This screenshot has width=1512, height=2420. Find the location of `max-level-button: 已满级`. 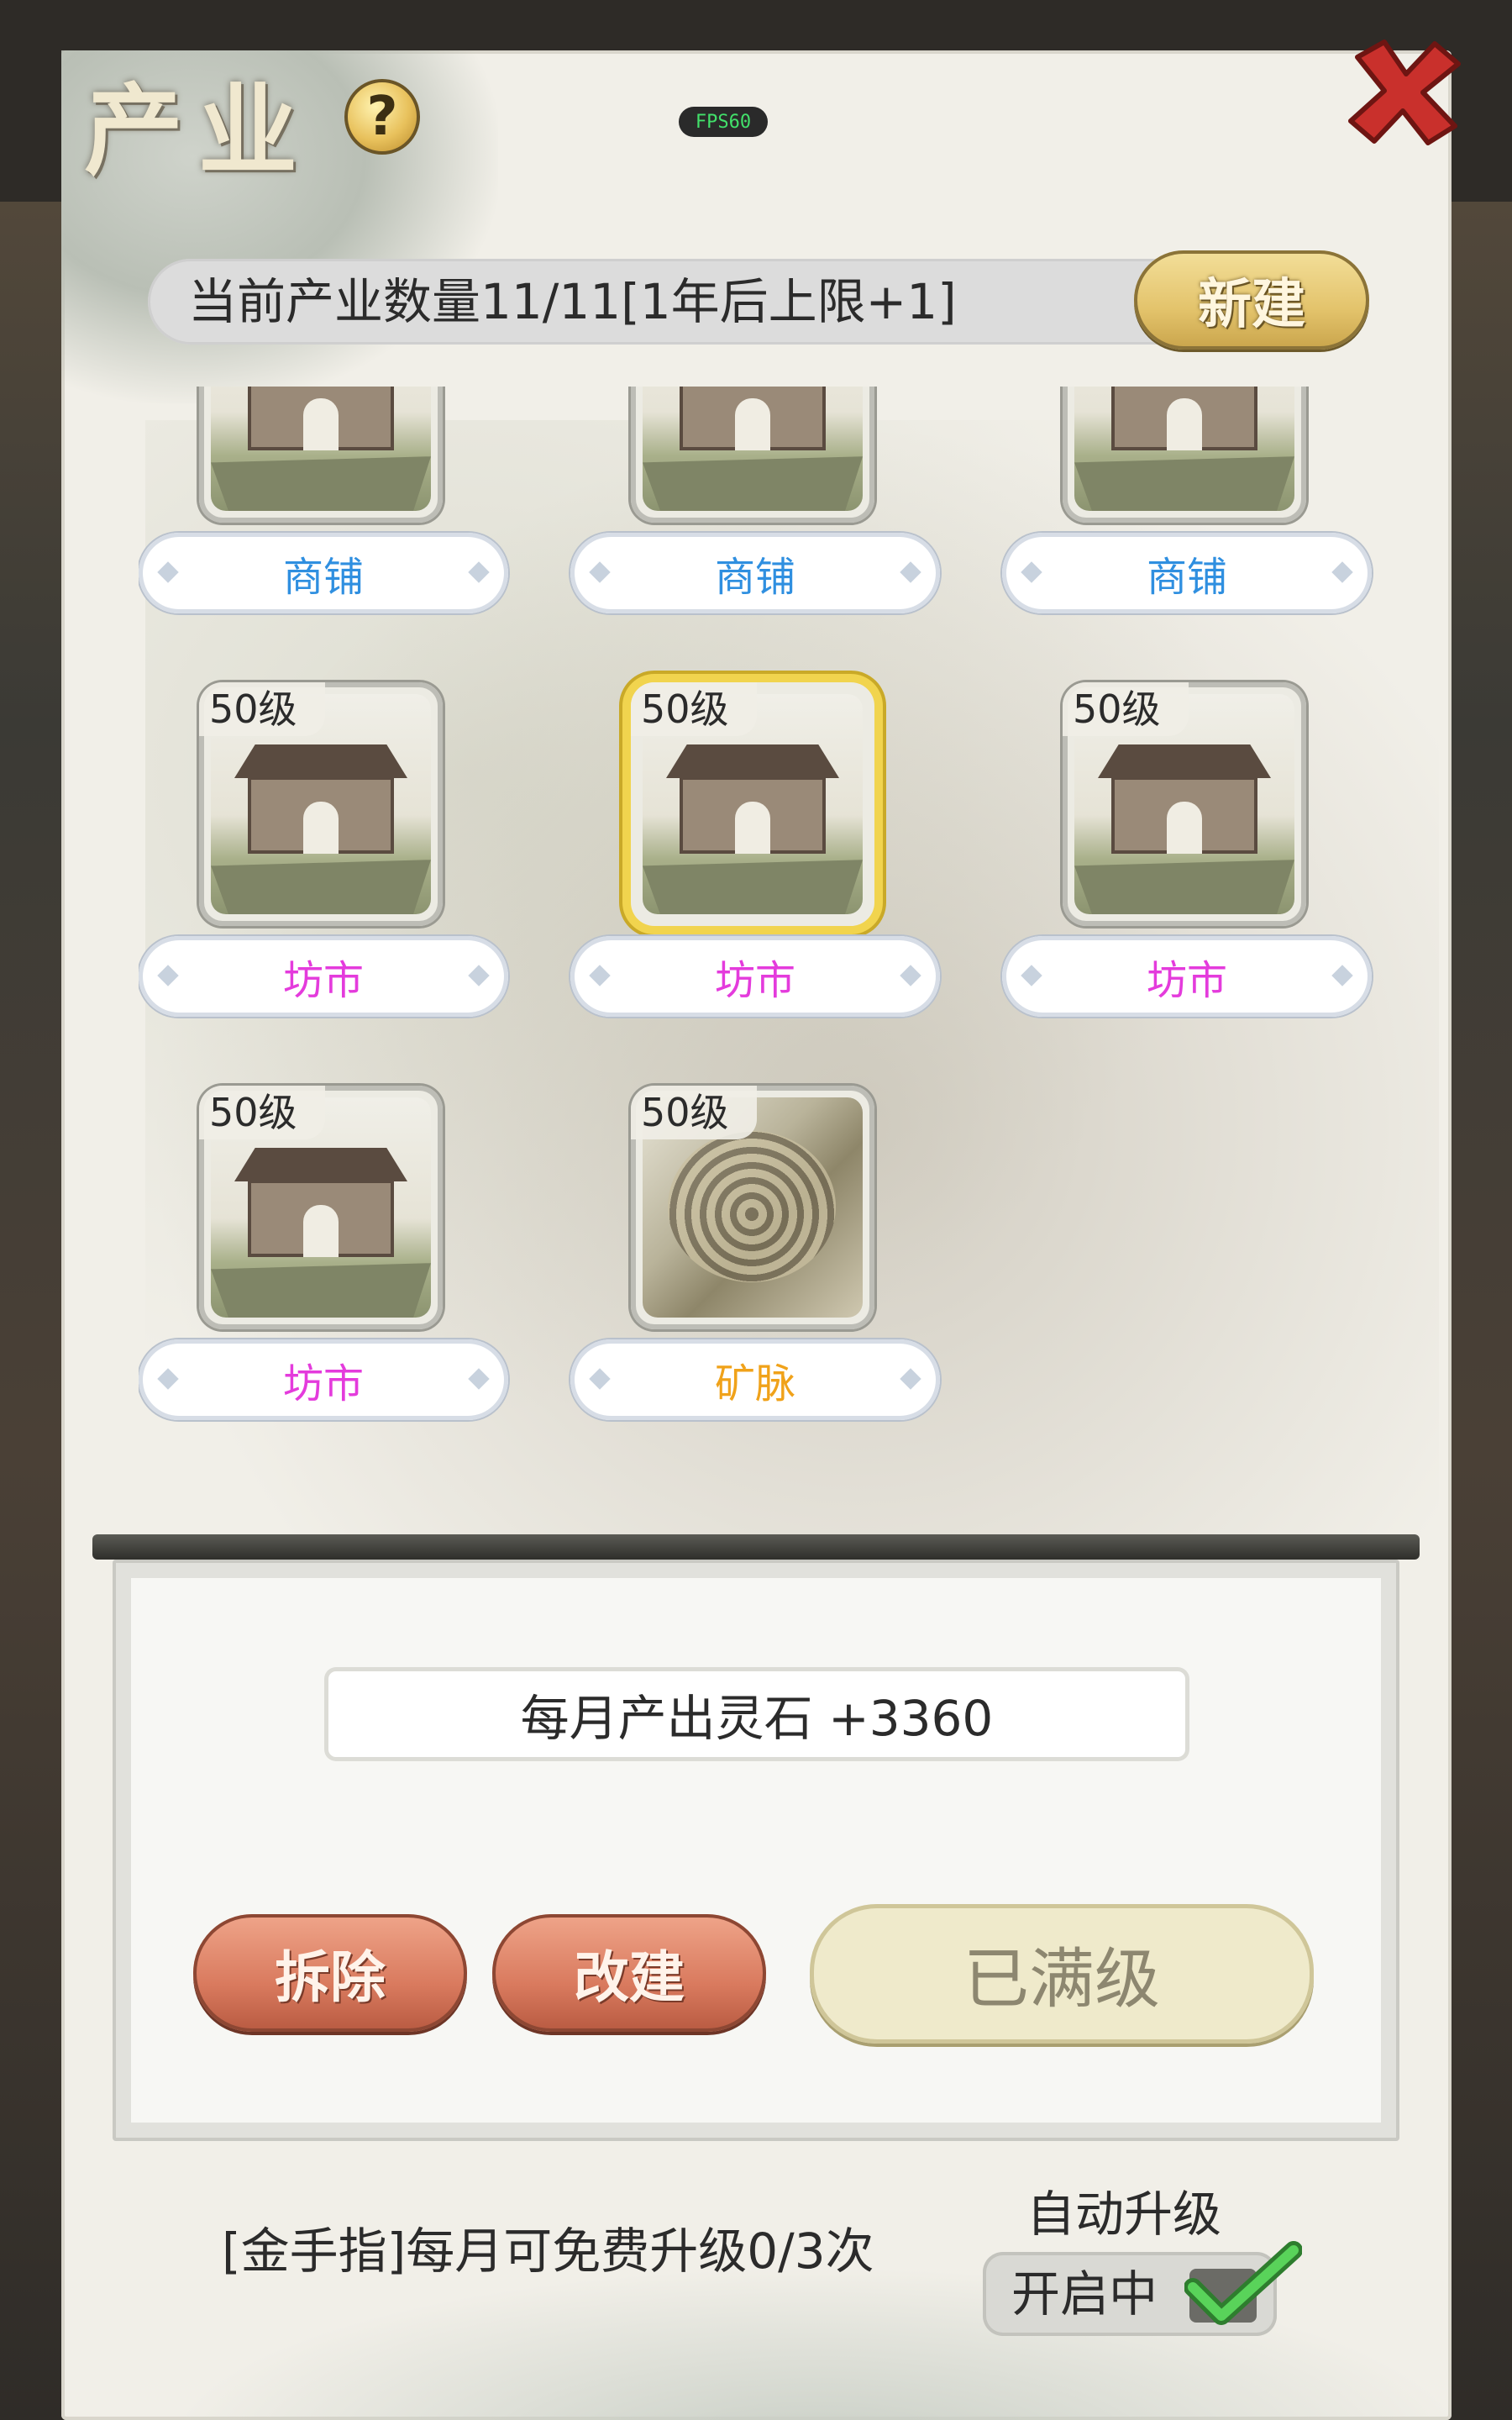

max-level-button: 已满级 is located at coordinates (1062, 1974).